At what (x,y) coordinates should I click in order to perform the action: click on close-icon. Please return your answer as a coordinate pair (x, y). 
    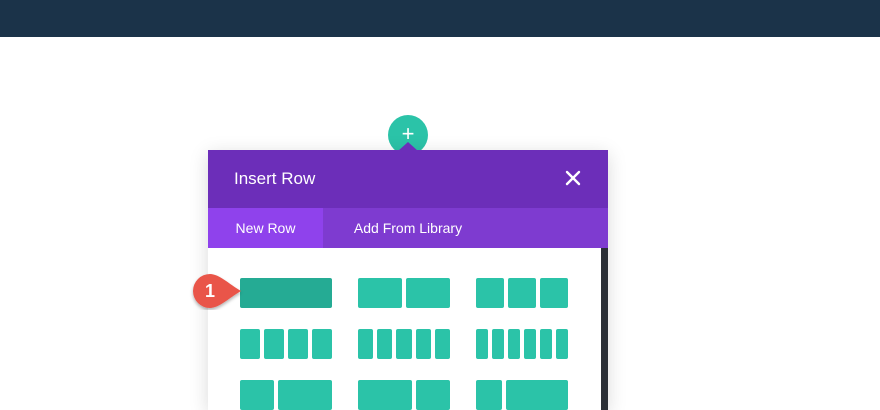
    Looking at the image, I should click on (573, 178).